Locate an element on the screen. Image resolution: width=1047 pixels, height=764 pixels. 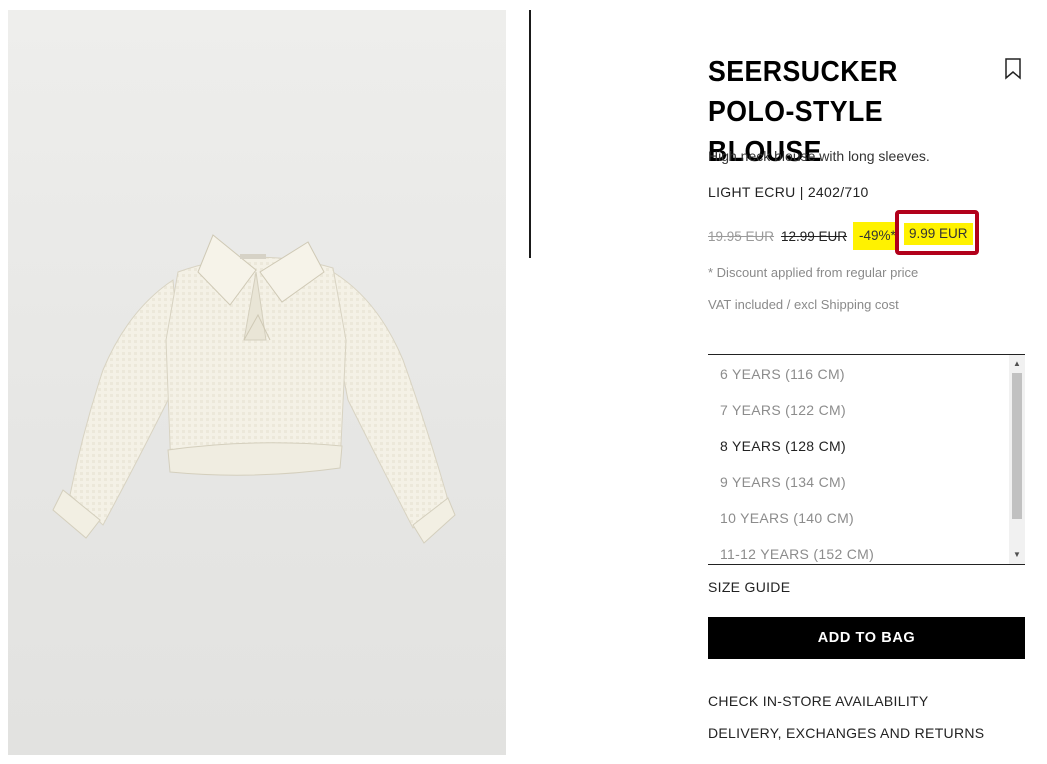
current-price: 9.99 EUR is located at coordinates (938, 234).